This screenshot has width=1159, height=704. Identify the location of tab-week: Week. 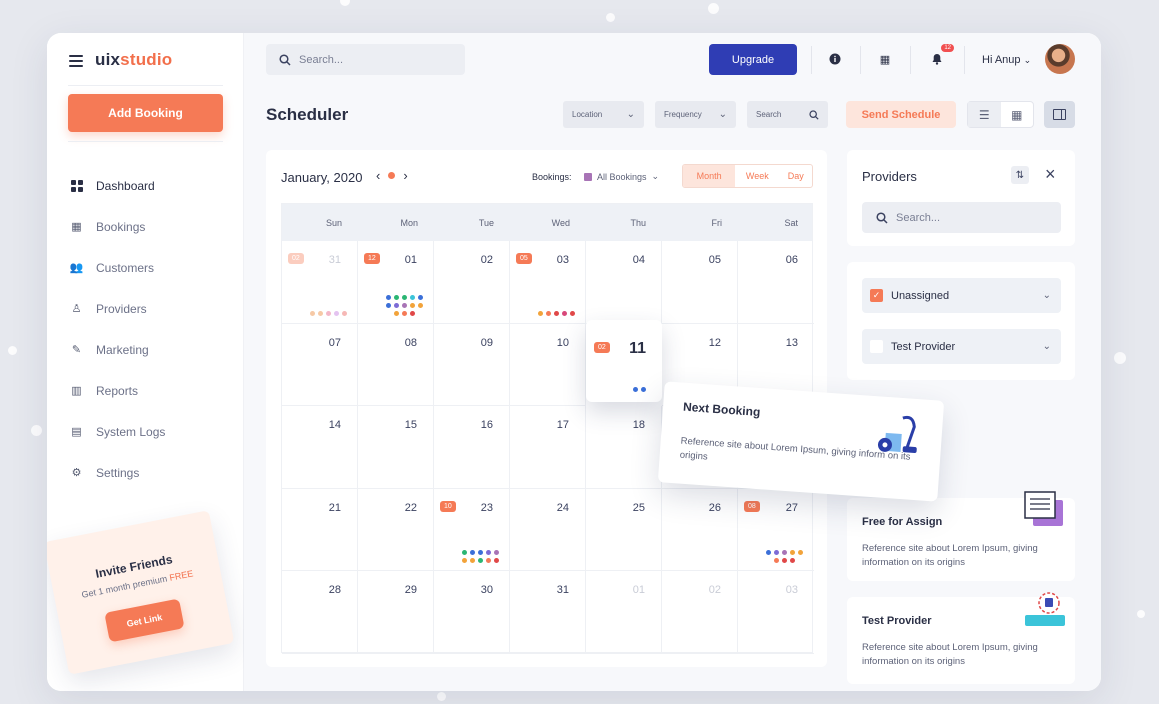
(757, 176).